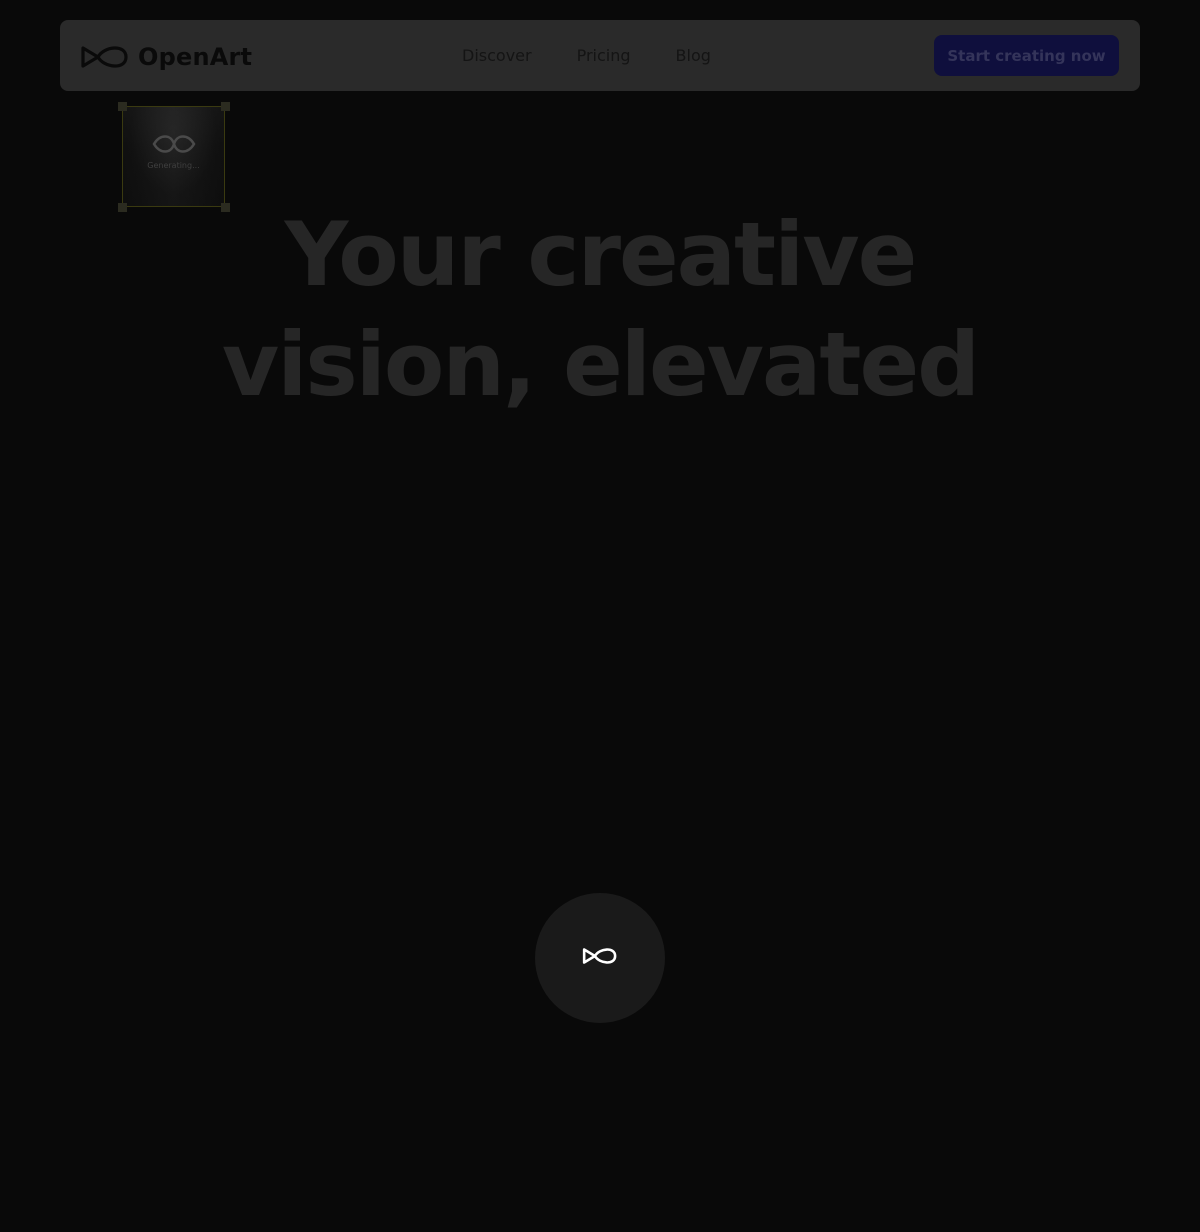 Image resolution: width=1200 pixels, height=1232 pixels. Describe the element at coordinates (693, 55) in the screenshot. I see `nav-link-blog: Blog` at that location.